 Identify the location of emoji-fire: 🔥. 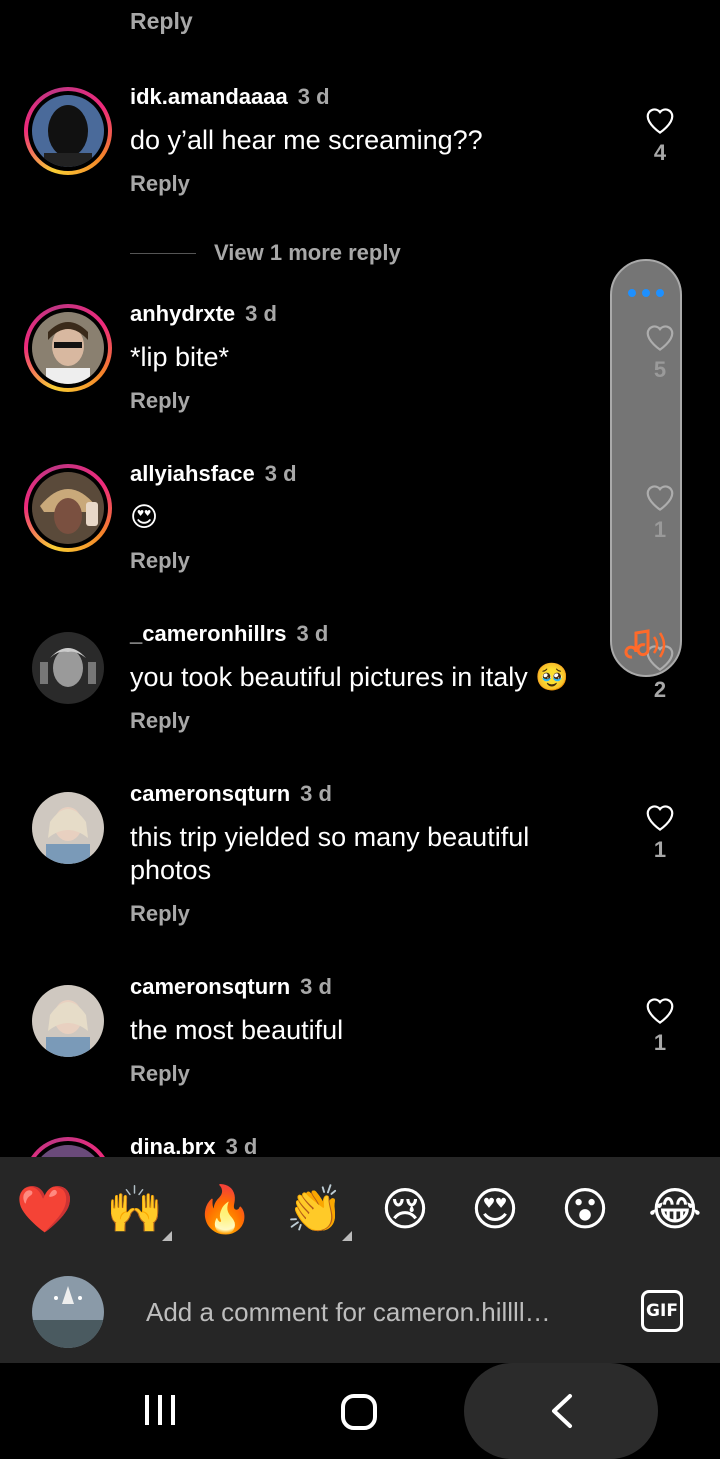
(225, 1209).